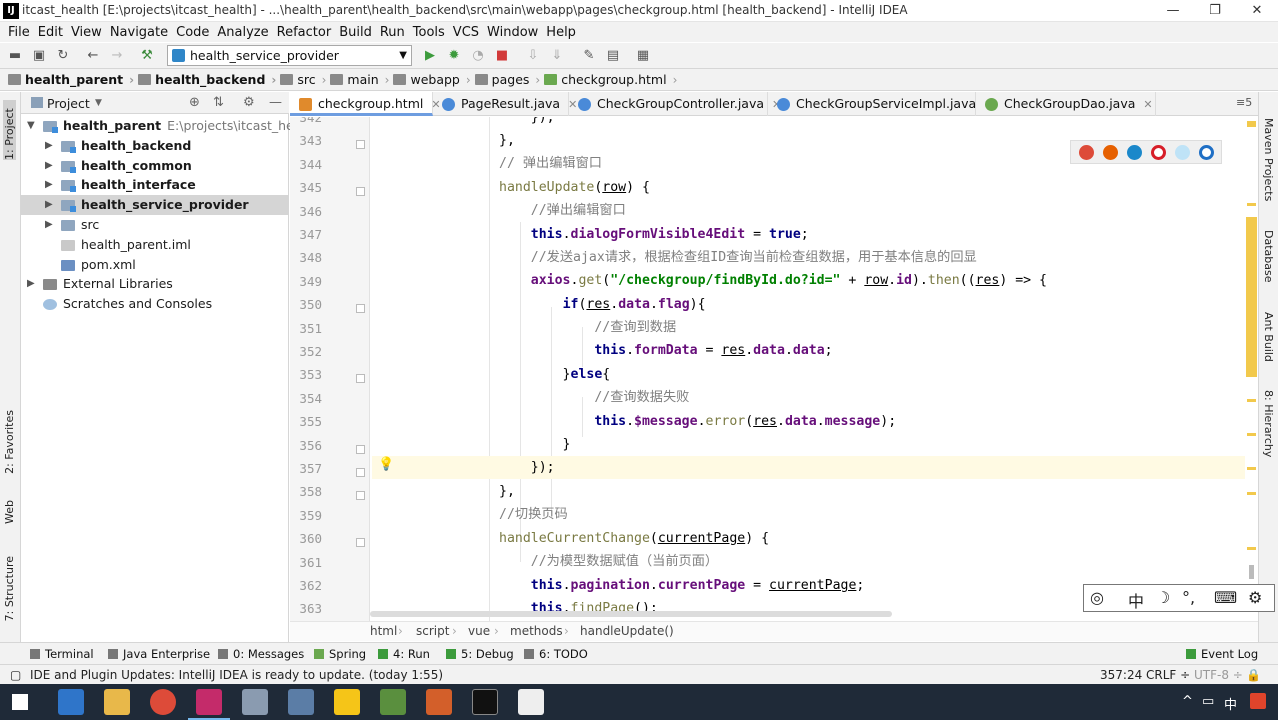 The image size is (1278, 720). I want to click on menu-analyze: Analyze, so click(242, 32).